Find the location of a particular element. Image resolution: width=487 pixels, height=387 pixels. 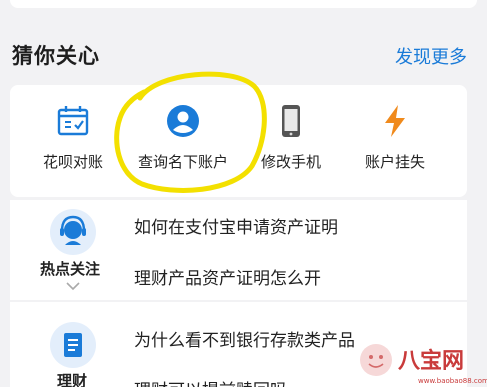

shortcut-huabei-bill: 花呗对账 is located at coordinates (73, 137).